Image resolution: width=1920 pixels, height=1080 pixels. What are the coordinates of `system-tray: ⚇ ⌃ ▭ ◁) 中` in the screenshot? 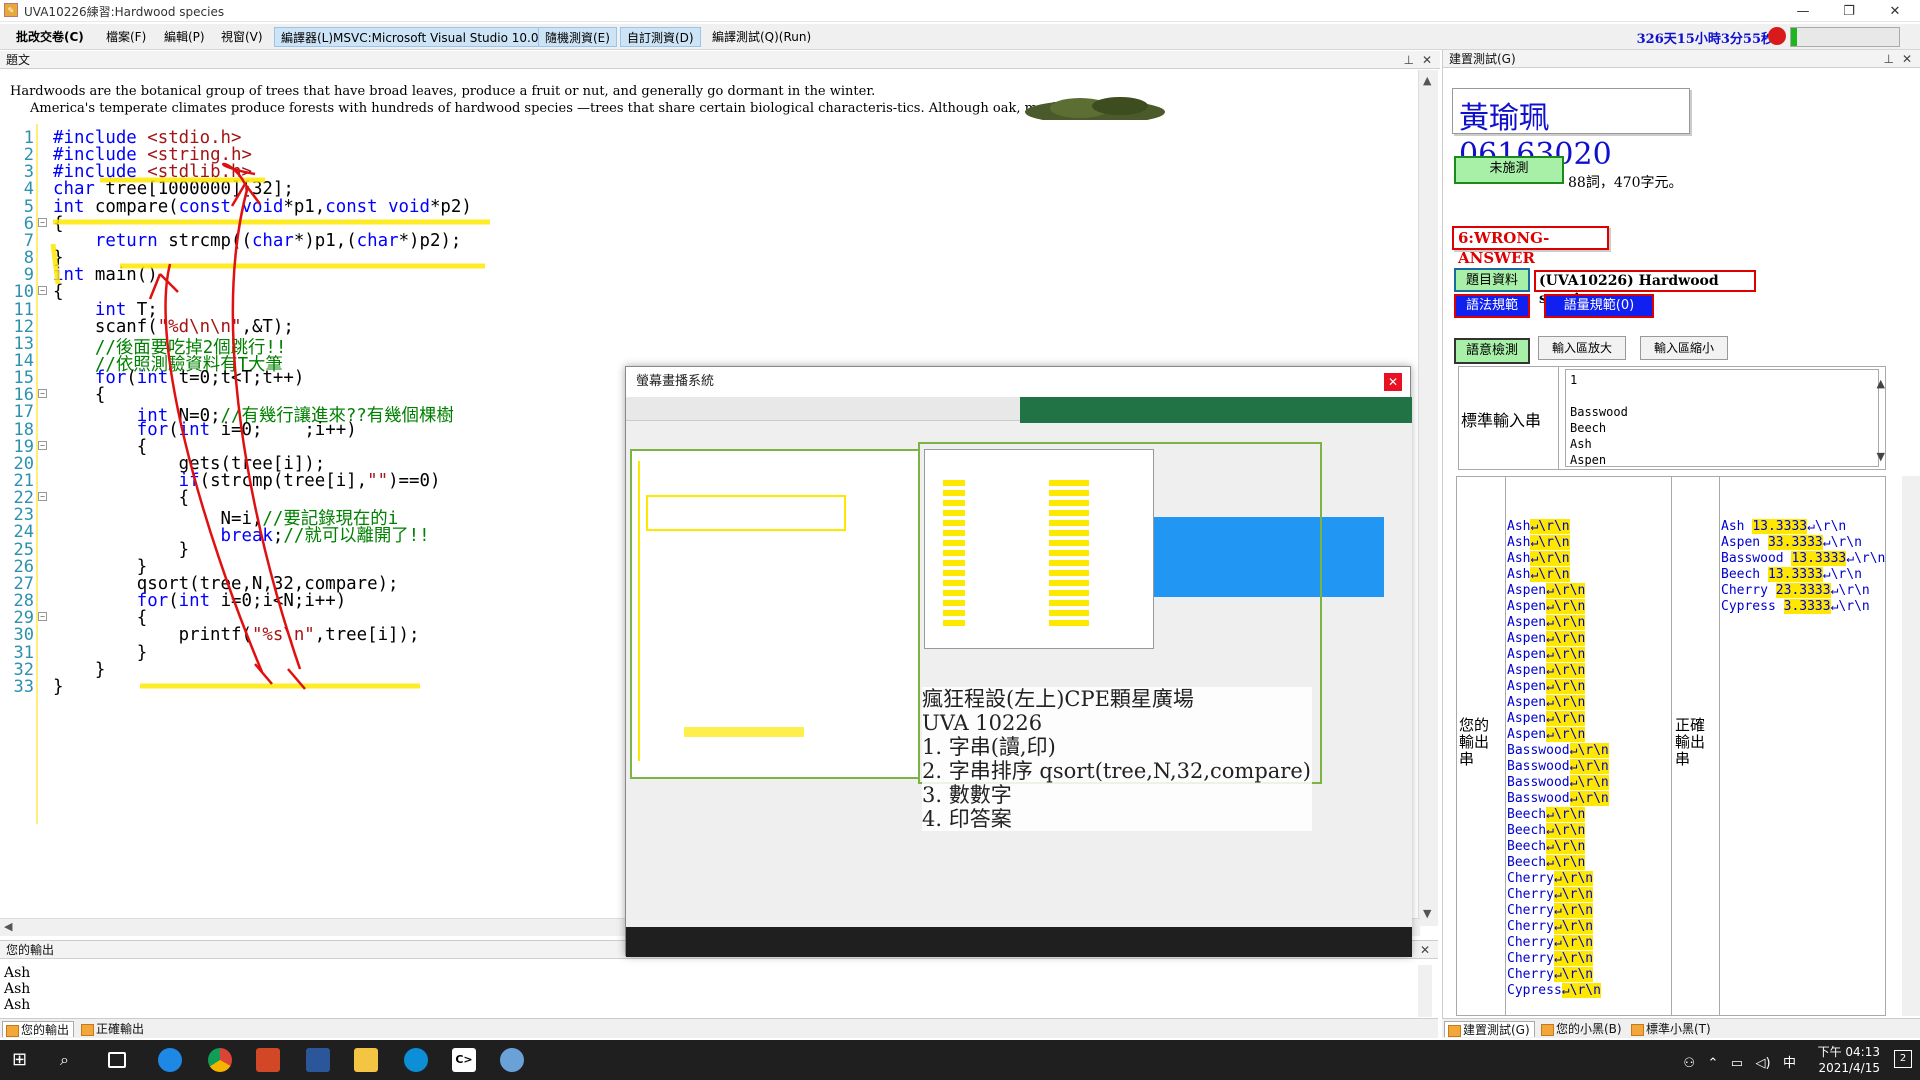 It's located at (1739, 1061).